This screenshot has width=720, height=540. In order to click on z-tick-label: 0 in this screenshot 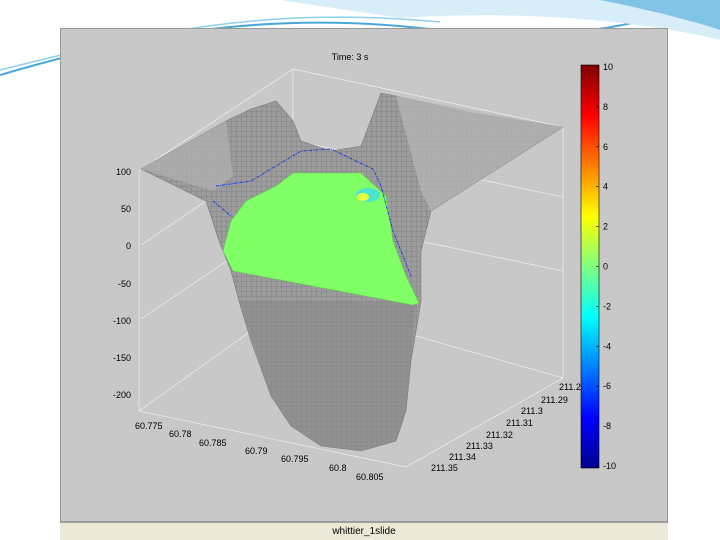, I will do `click(128, 246)`.